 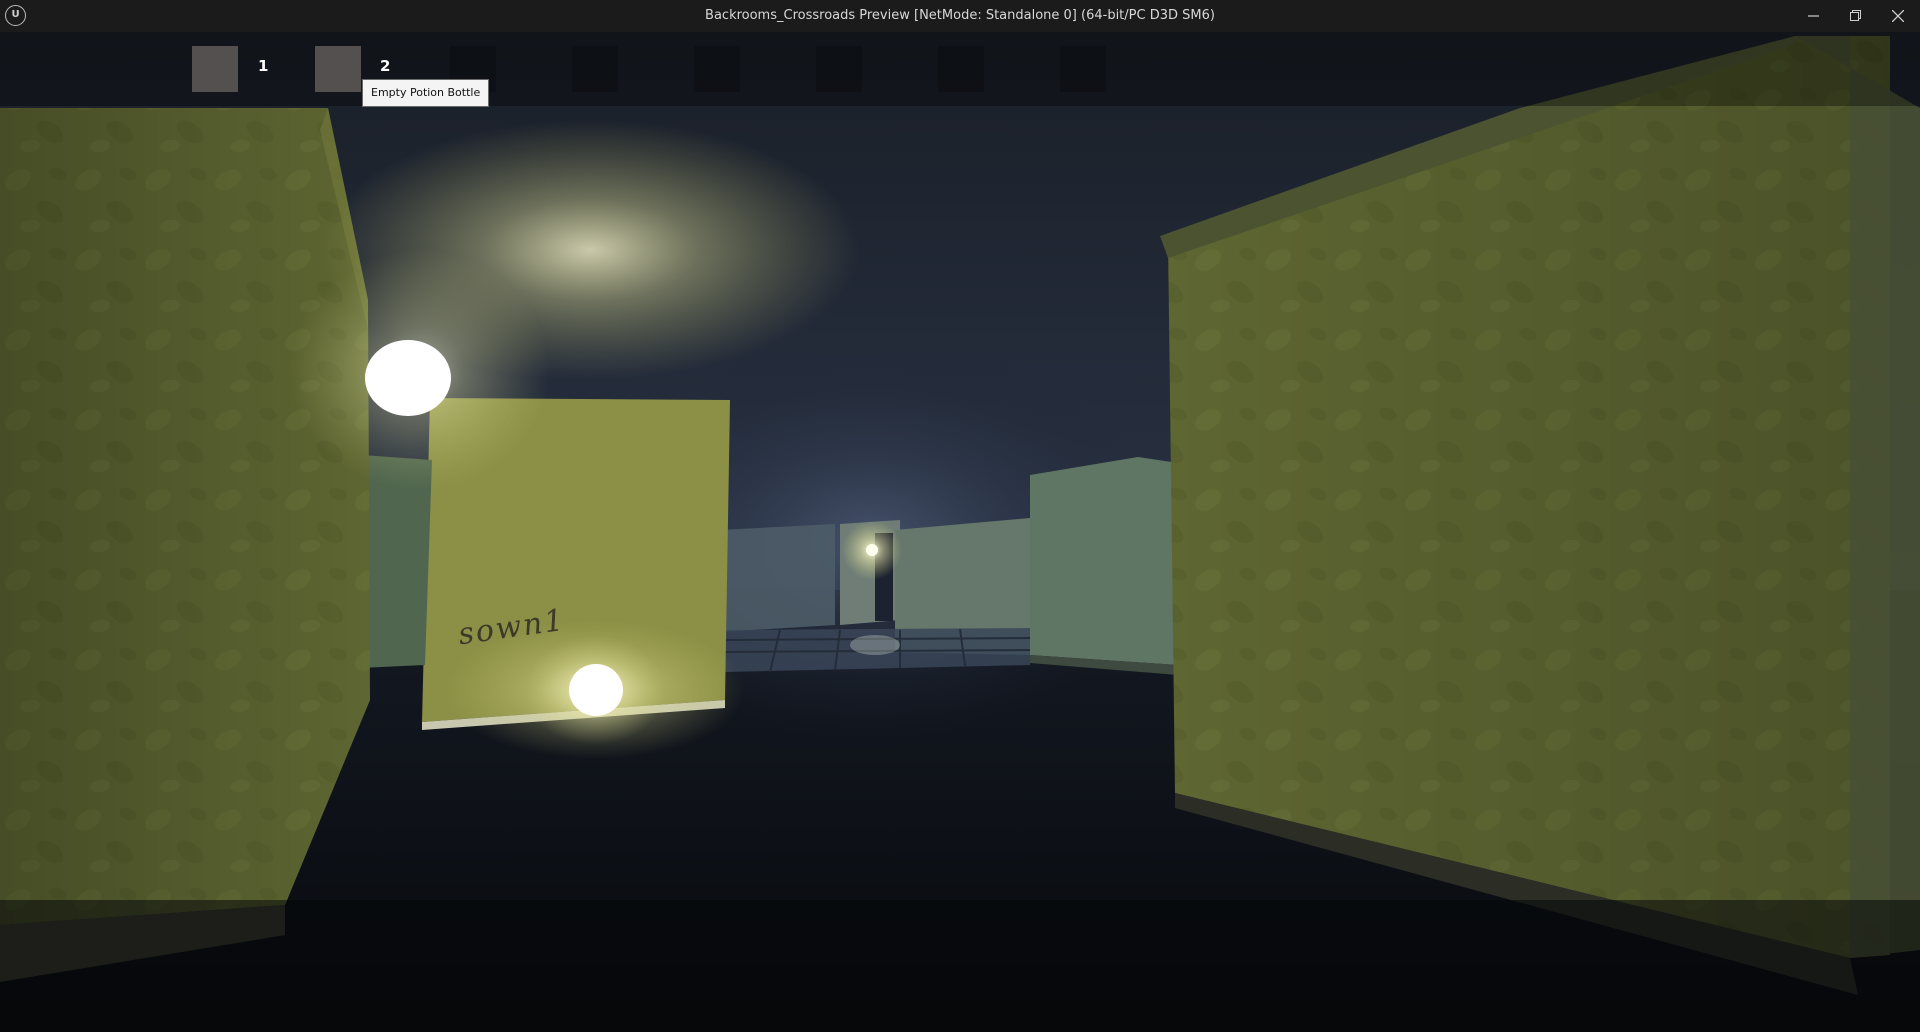 I want to click on hotbar-slot-number: 1, so click(x=263, y=66).